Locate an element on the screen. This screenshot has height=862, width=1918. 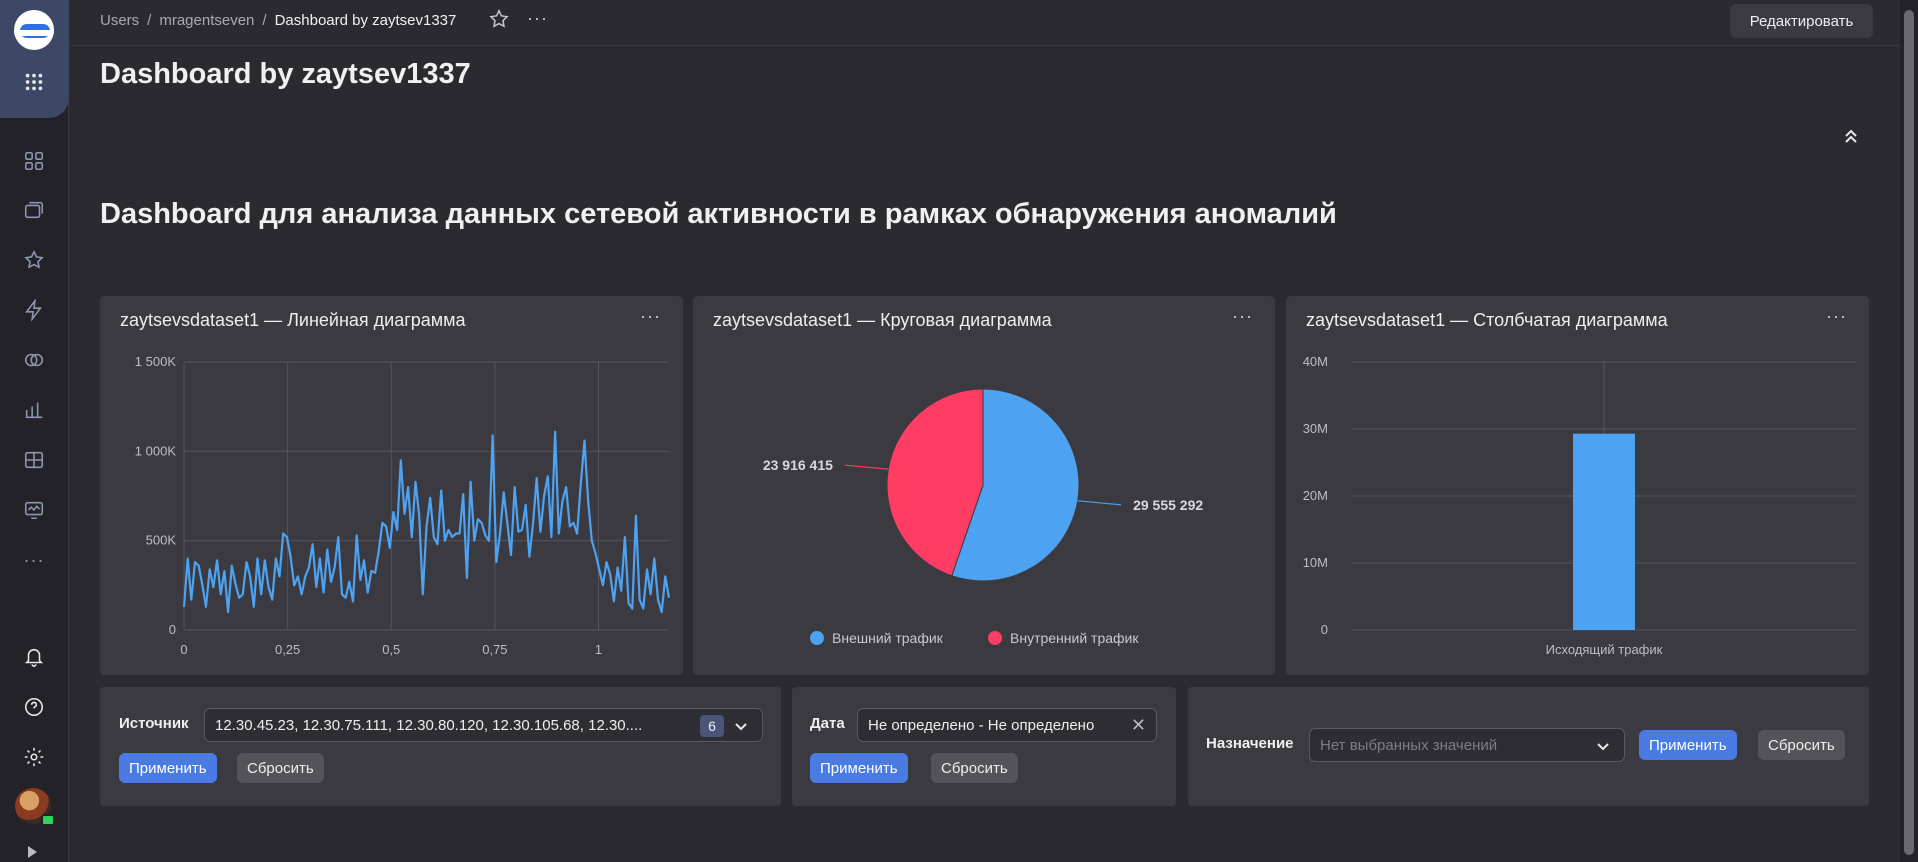
line-series is located at coordinates (426, 522).